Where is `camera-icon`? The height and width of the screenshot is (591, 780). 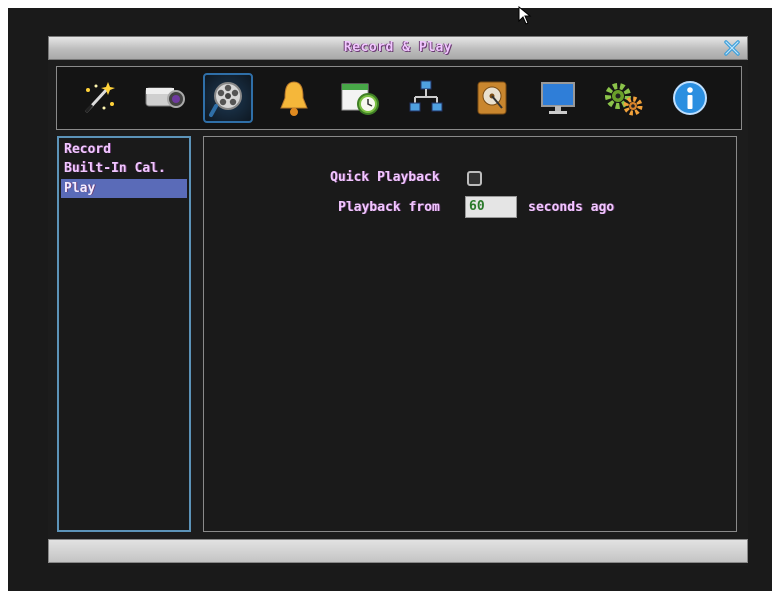
camera-icon is located at coordinates (165, 97).